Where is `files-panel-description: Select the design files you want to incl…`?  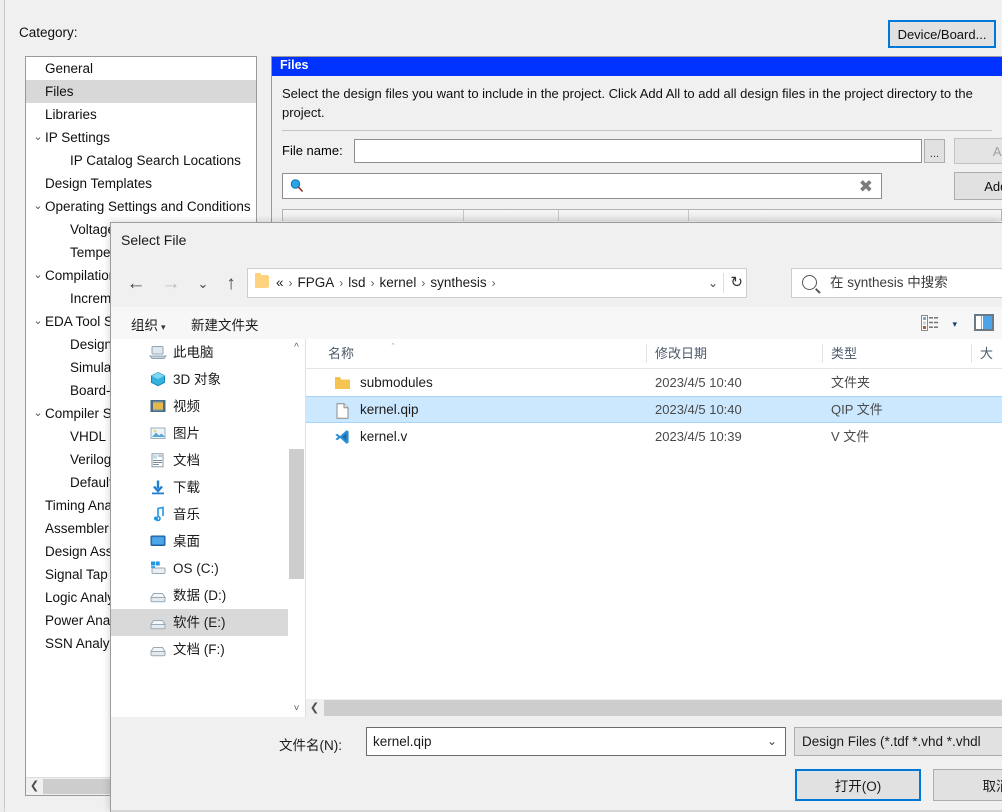
files-panel-description: Select the design files you want to incl… is located at coordinates (627, 103).